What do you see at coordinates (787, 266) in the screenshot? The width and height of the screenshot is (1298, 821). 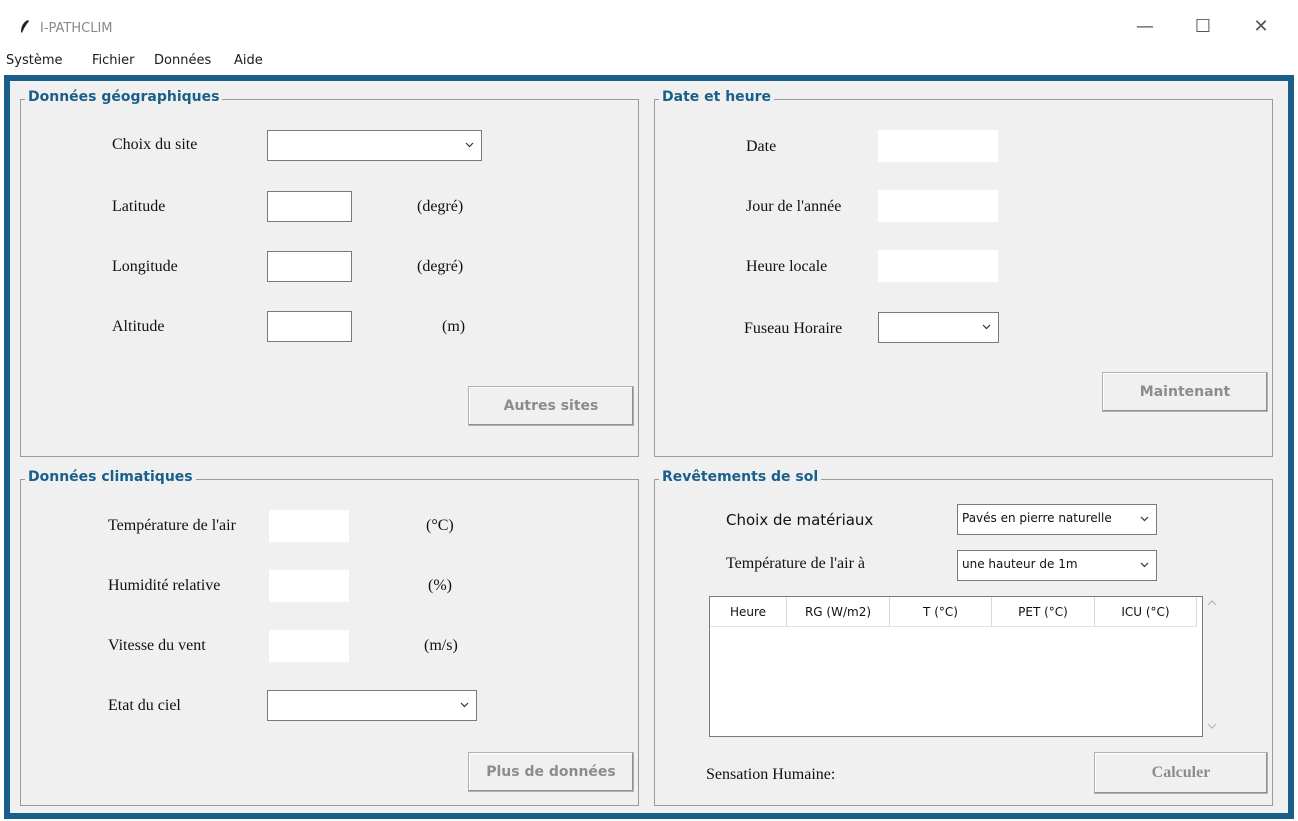 I see `local-hour-label: Heure locale` at bounding box center [787, 266].